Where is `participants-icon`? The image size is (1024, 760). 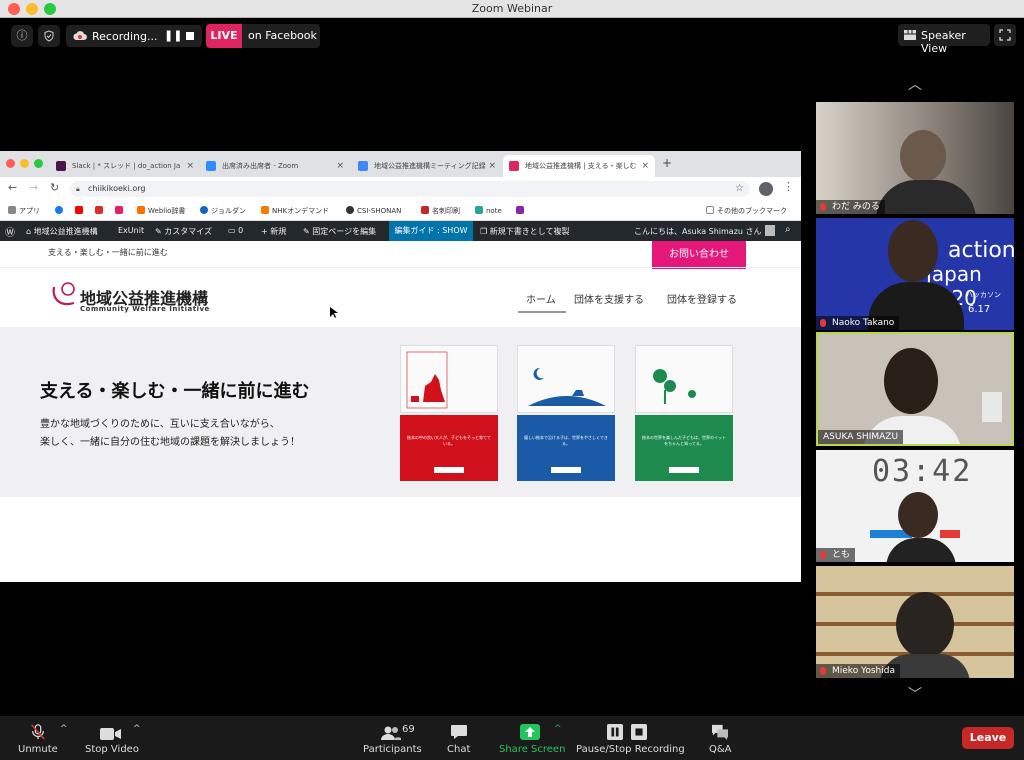 participants-icon is located at coordinates (391, 733).